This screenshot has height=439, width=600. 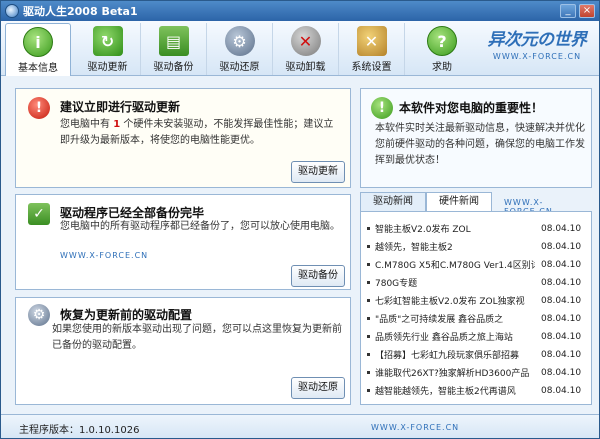 I want to click on minimize-button: _, so click(x=568, y=11).